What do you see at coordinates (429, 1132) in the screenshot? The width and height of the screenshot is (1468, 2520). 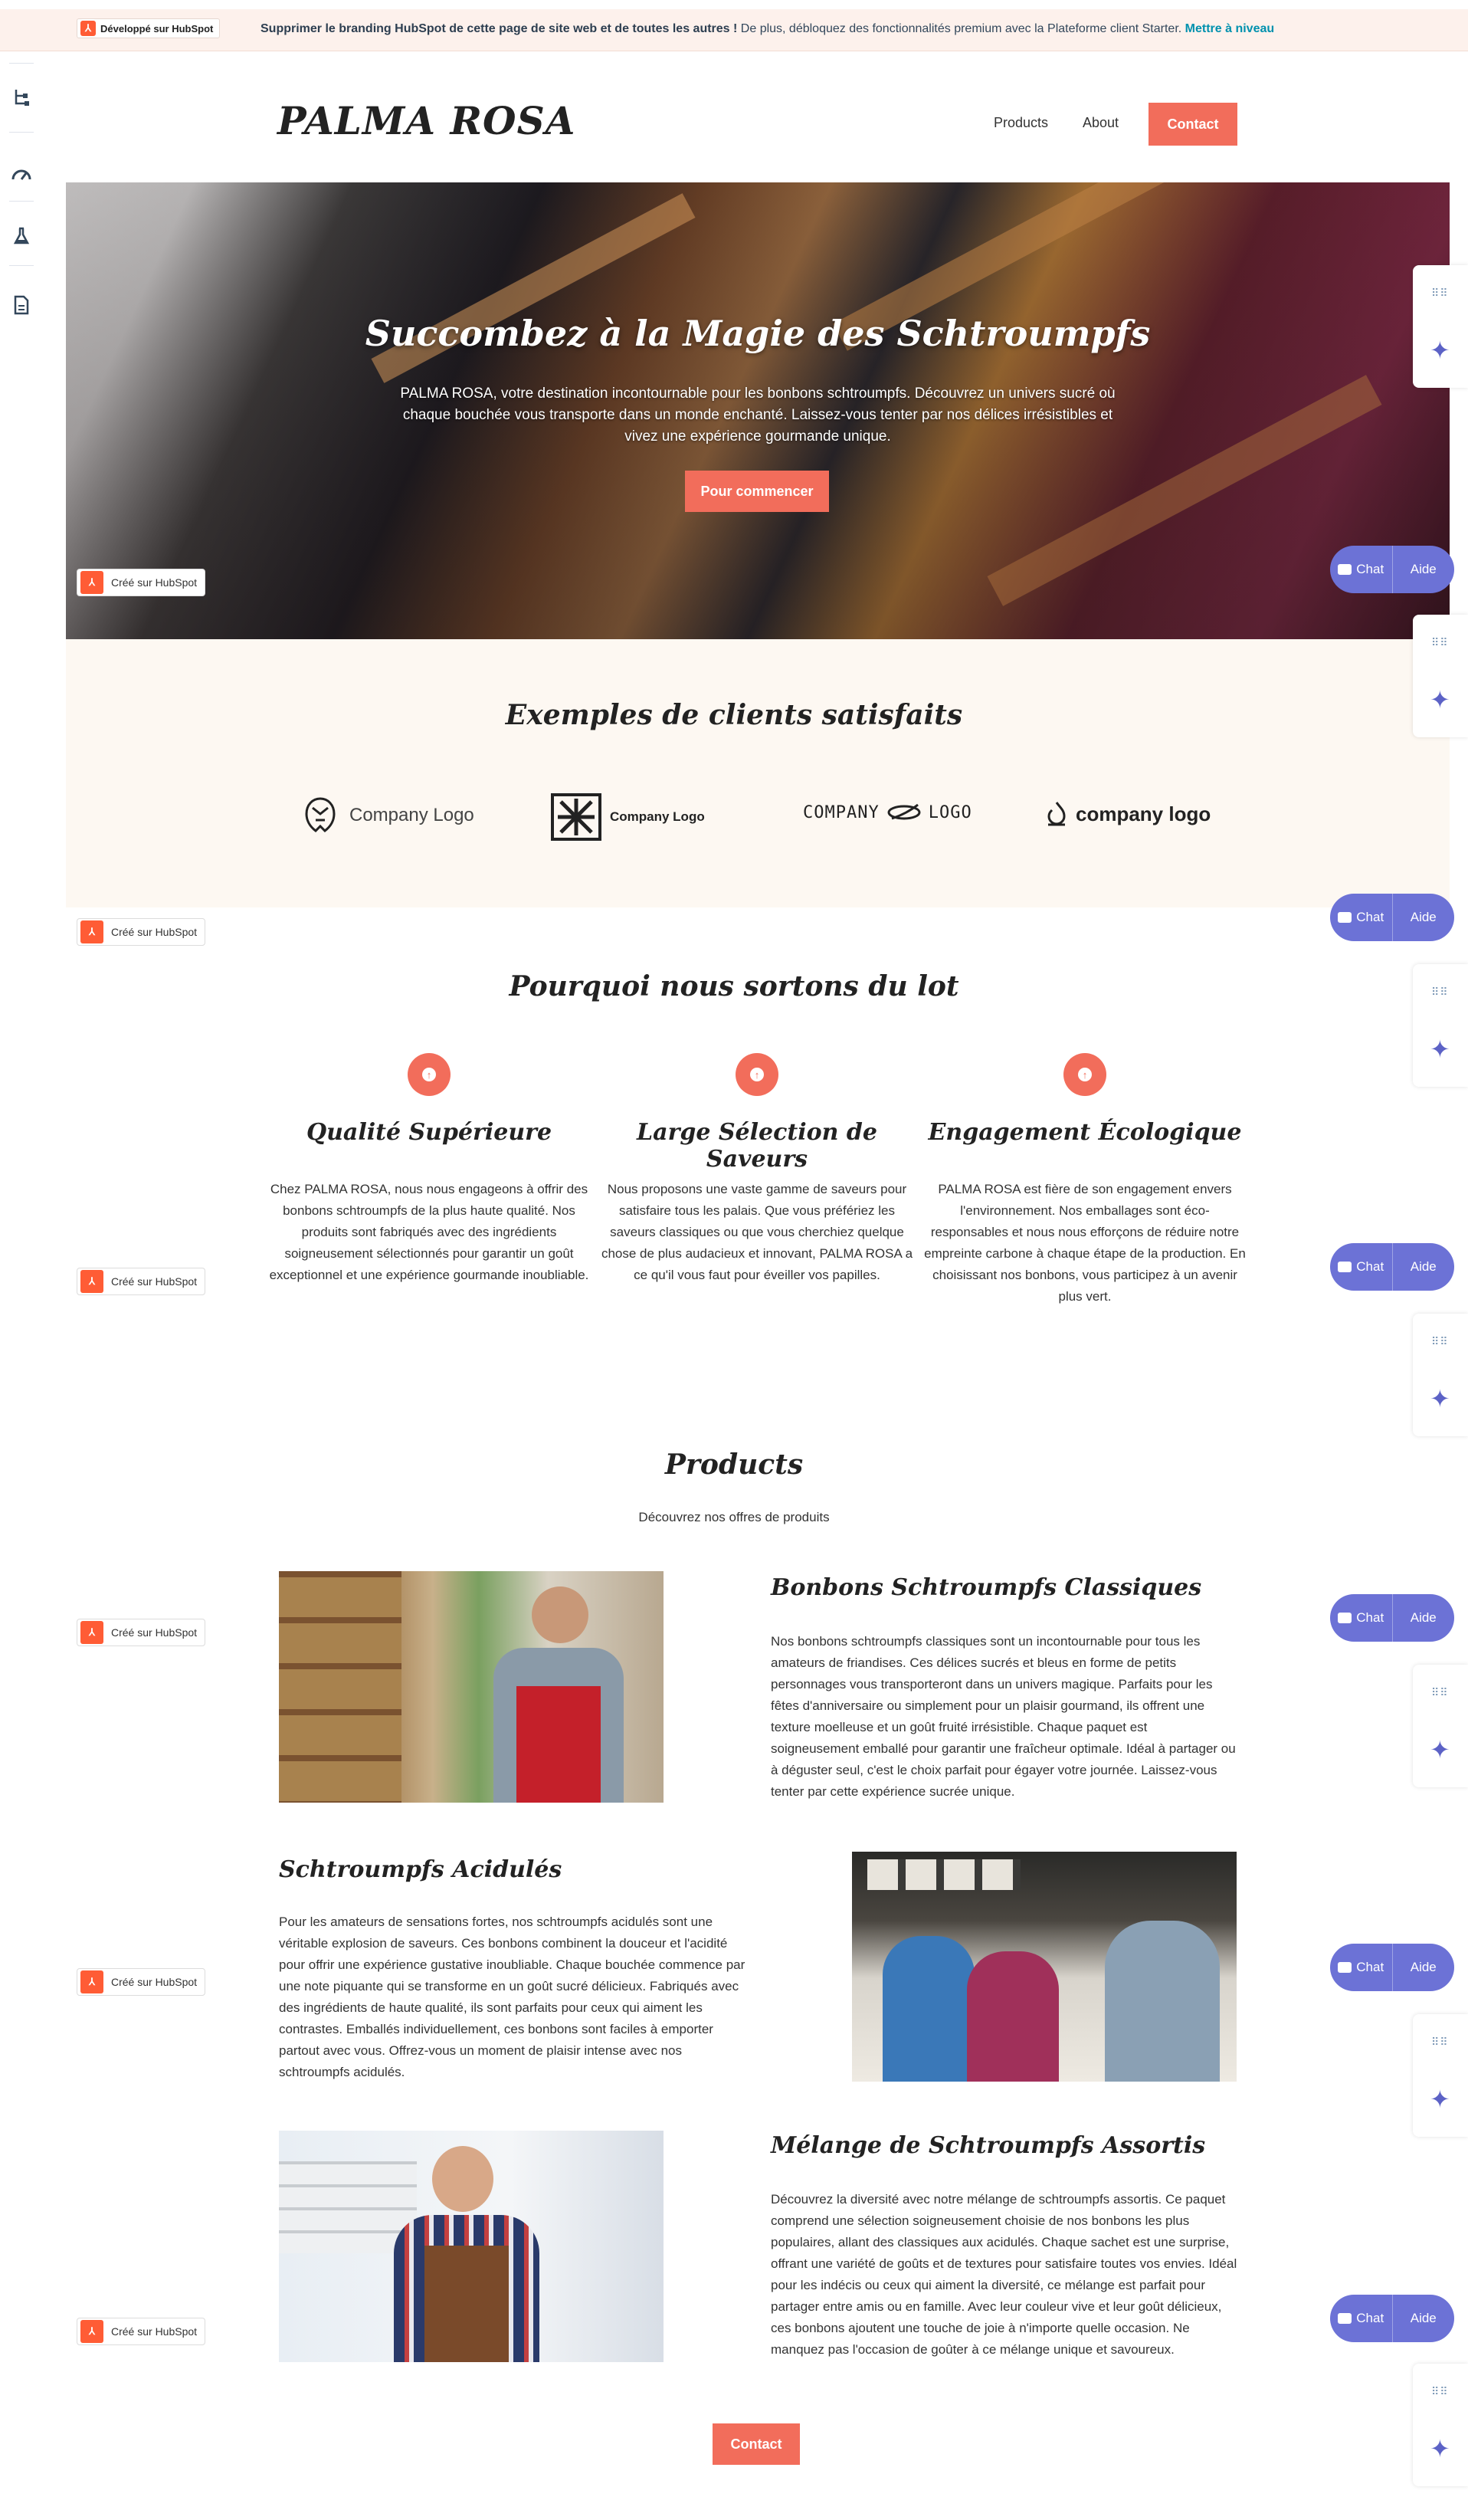 I see `feature-title: Qualité Supérieure` at bounding box center [429, 1132].